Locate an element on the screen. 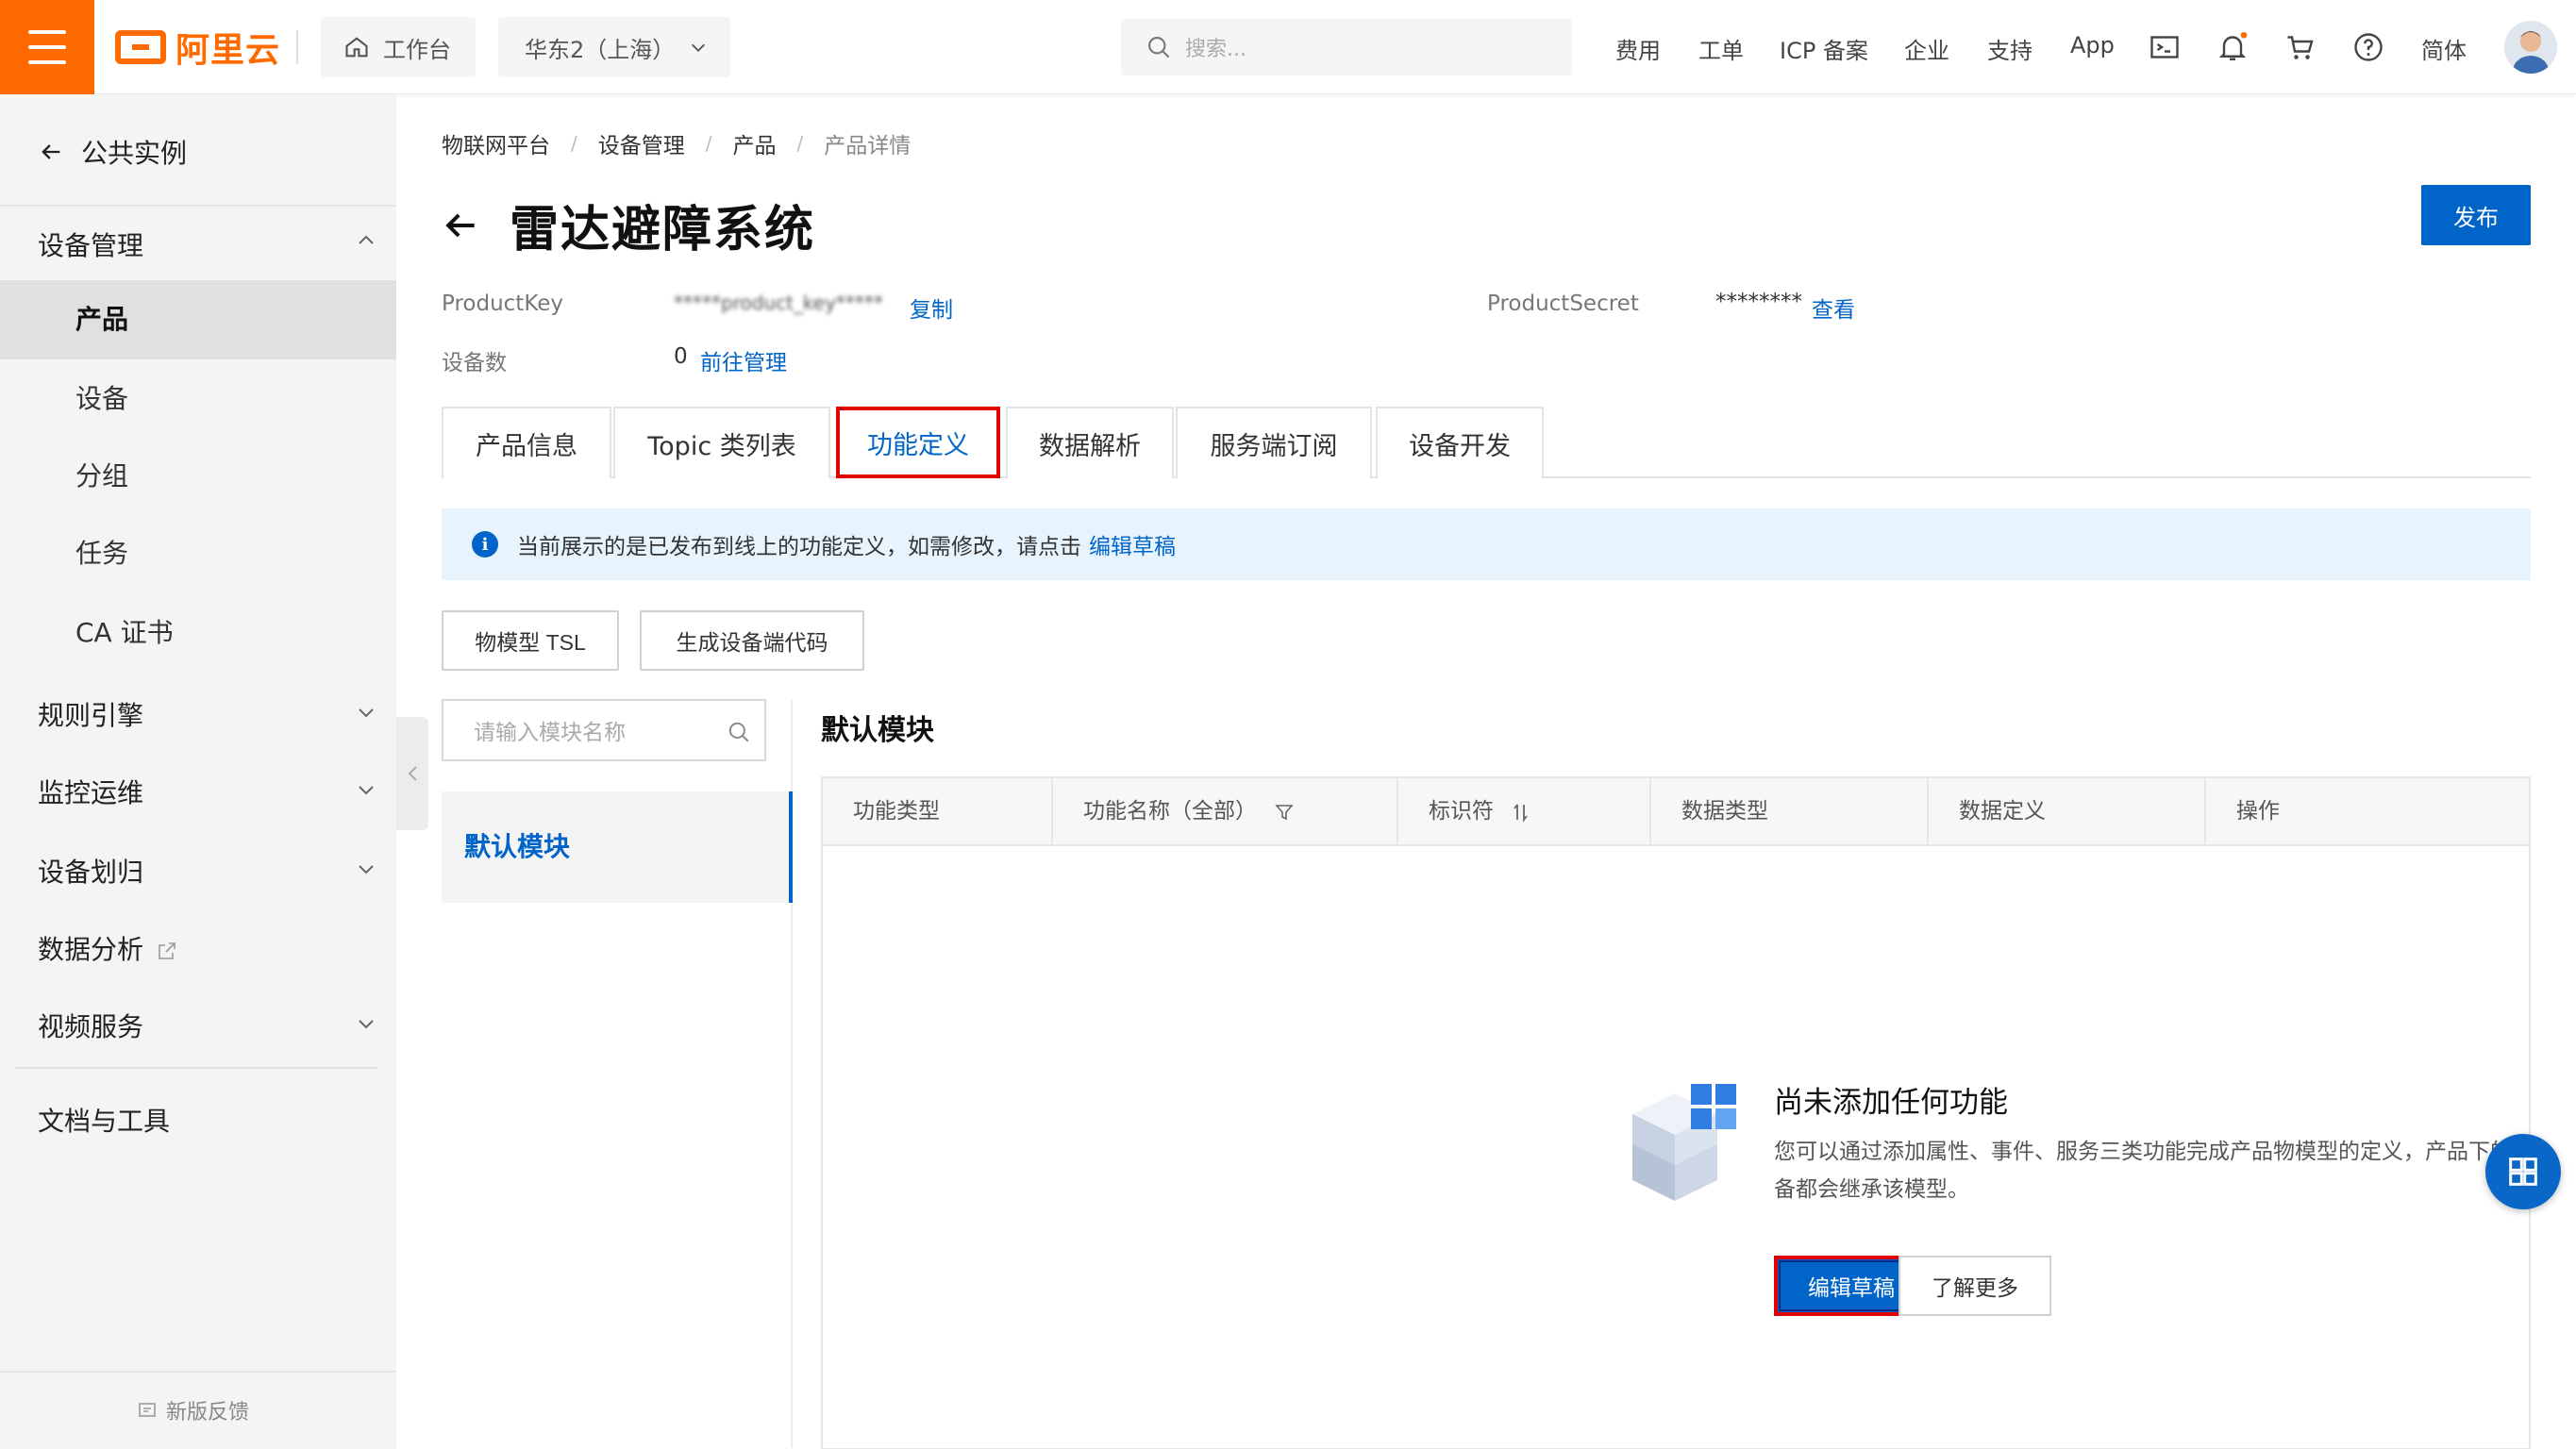  sidebar-item-product: 产品 is located at coordinates (198, 320).